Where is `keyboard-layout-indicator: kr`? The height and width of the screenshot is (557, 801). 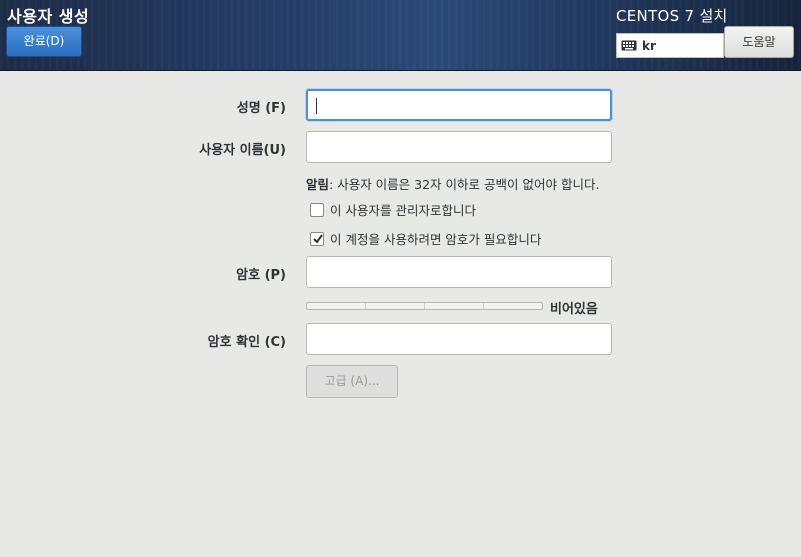 keyboard-layout-indicator: kr is located at coordinates (670, 45).